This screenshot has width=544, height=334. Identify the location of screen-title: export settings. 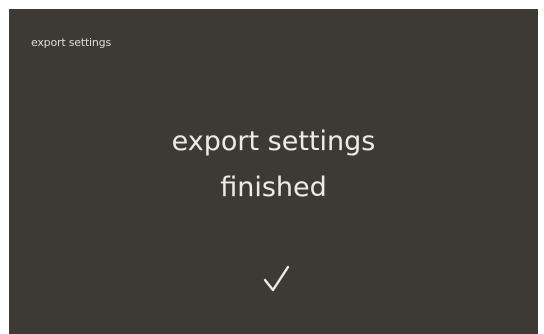
(71, 42).